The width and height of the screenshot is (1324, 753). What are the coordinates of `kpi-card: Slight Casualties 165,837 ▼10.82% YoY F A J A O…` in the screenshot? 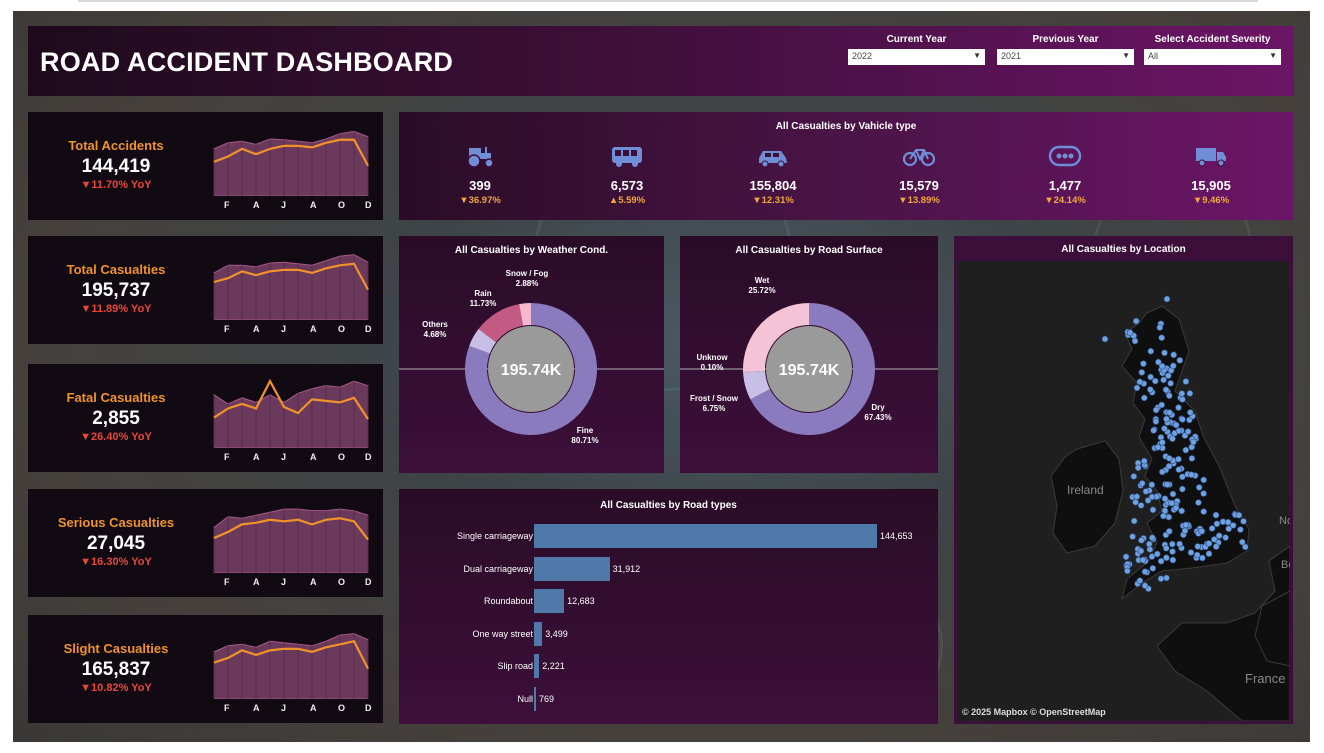 It's located at (205, 669).